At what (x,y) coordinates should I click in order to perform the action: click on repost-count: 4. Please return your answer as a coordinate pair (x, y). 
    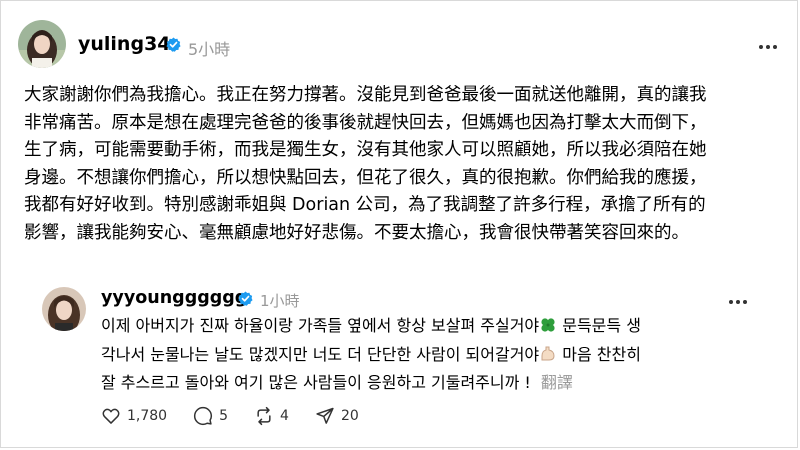
    Looking at the image, I should click on (284, 416).